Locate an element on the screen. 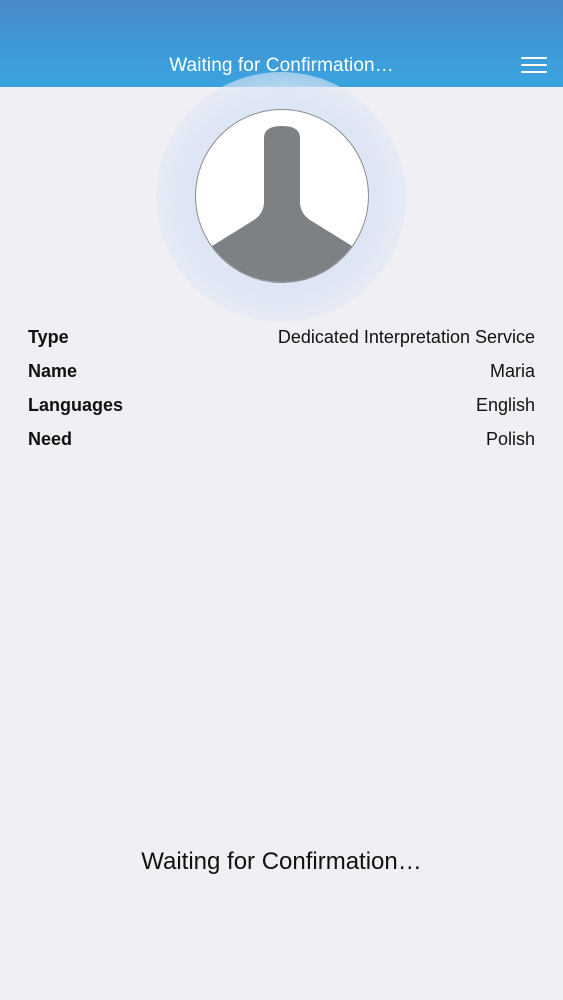 The image size is (563, 1000). hamburger-menu-icon is located at coordinates (534, 65).